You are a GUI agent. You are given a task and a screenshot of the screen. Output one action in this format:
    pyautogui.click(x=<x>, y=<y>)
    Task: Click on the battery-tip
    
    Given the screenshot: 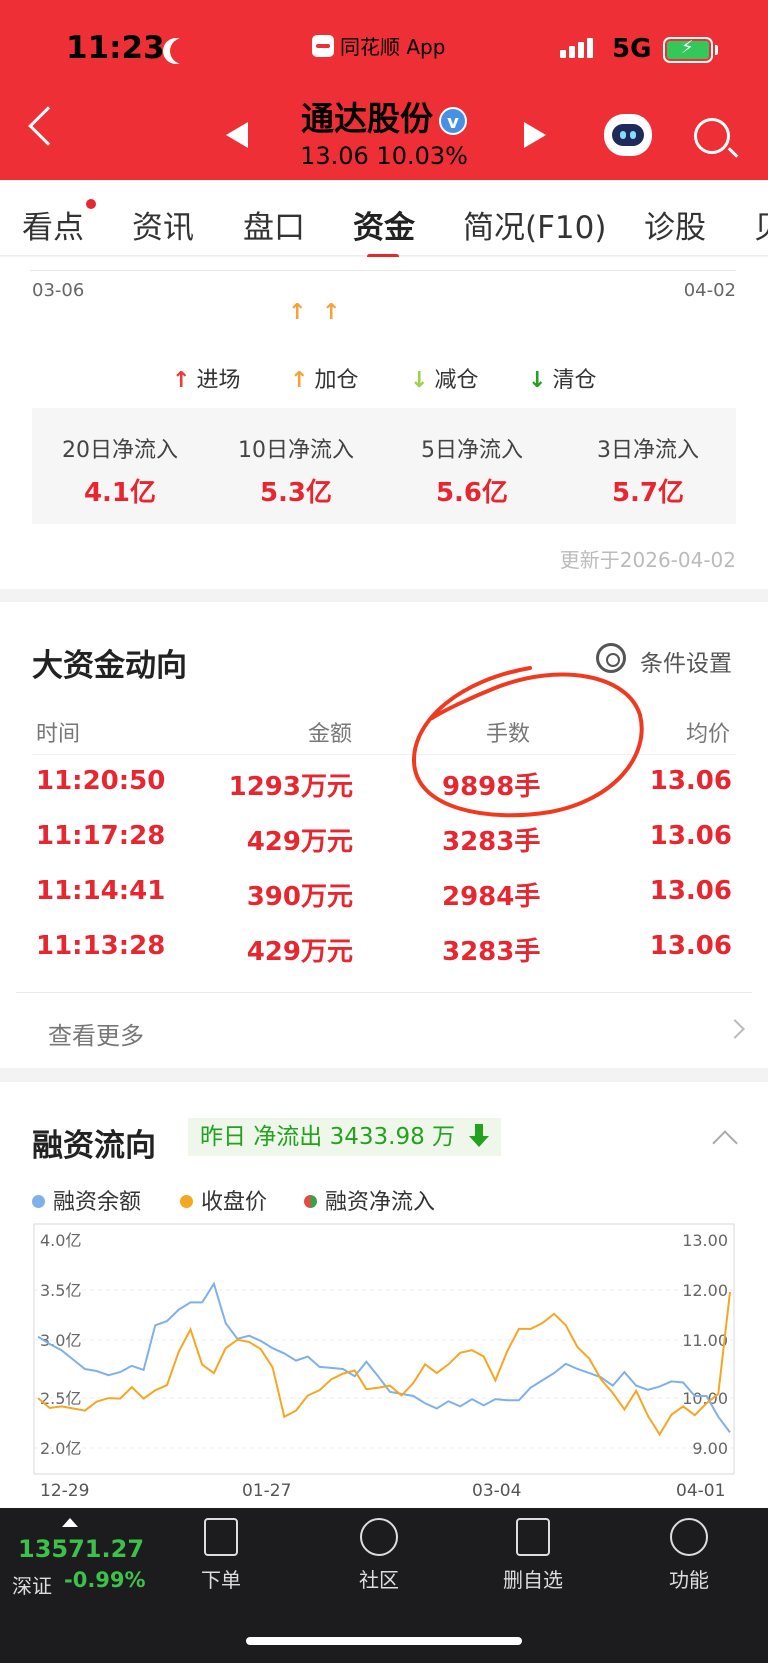 What is the action you would take?
    pyautogui.click(x=716, y=50)
    